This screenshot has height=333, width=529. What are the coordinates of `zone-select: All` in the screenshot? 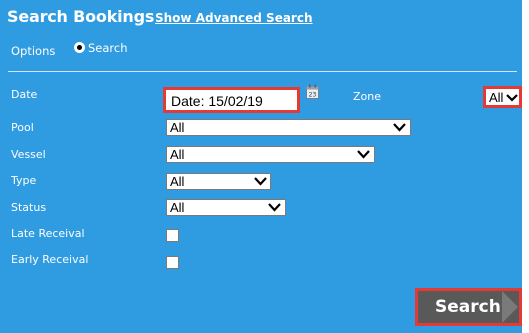 It's located at (502, 97).